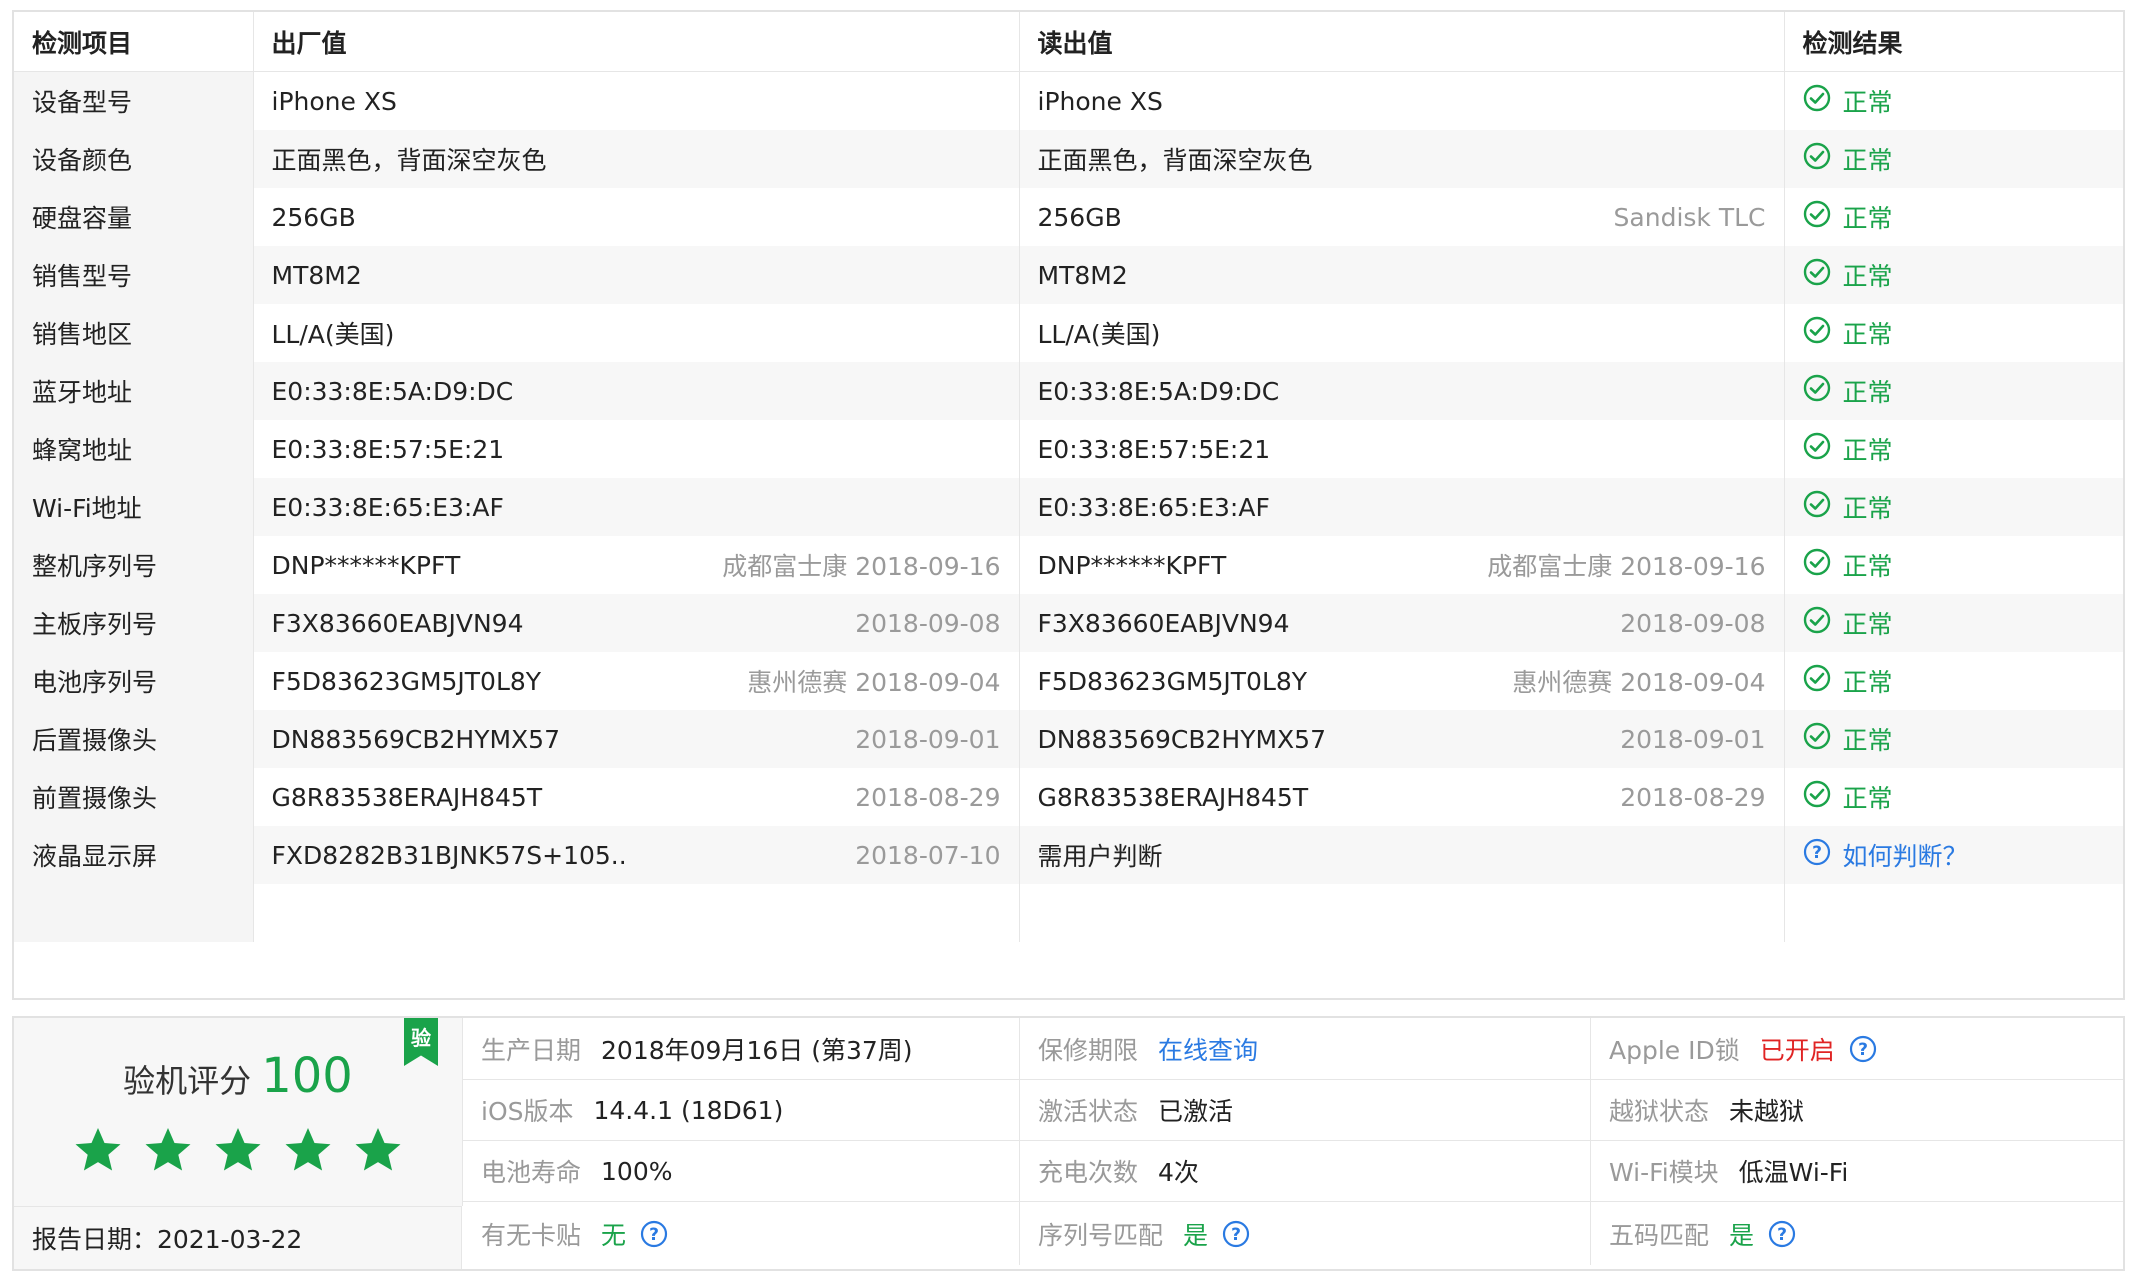 This screenshot has height=1282, width=2138. What do you see at coordinates (635, 333) in the screenshot?
I see `factory-cell: LL/A(美国)` at bounding box center [635, 333].